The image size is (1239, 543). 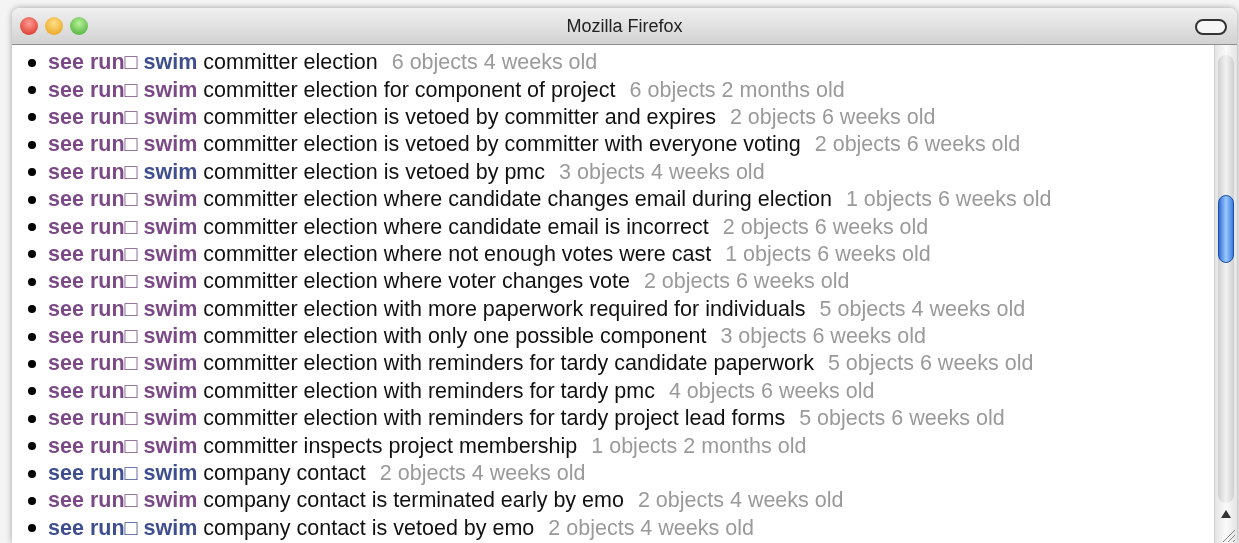 What do you see at coordinates (502, 145) in the screenshot?
I see `test-name: committer election is vetoed by committer with everyone voting` at bounding box center [502, 145].